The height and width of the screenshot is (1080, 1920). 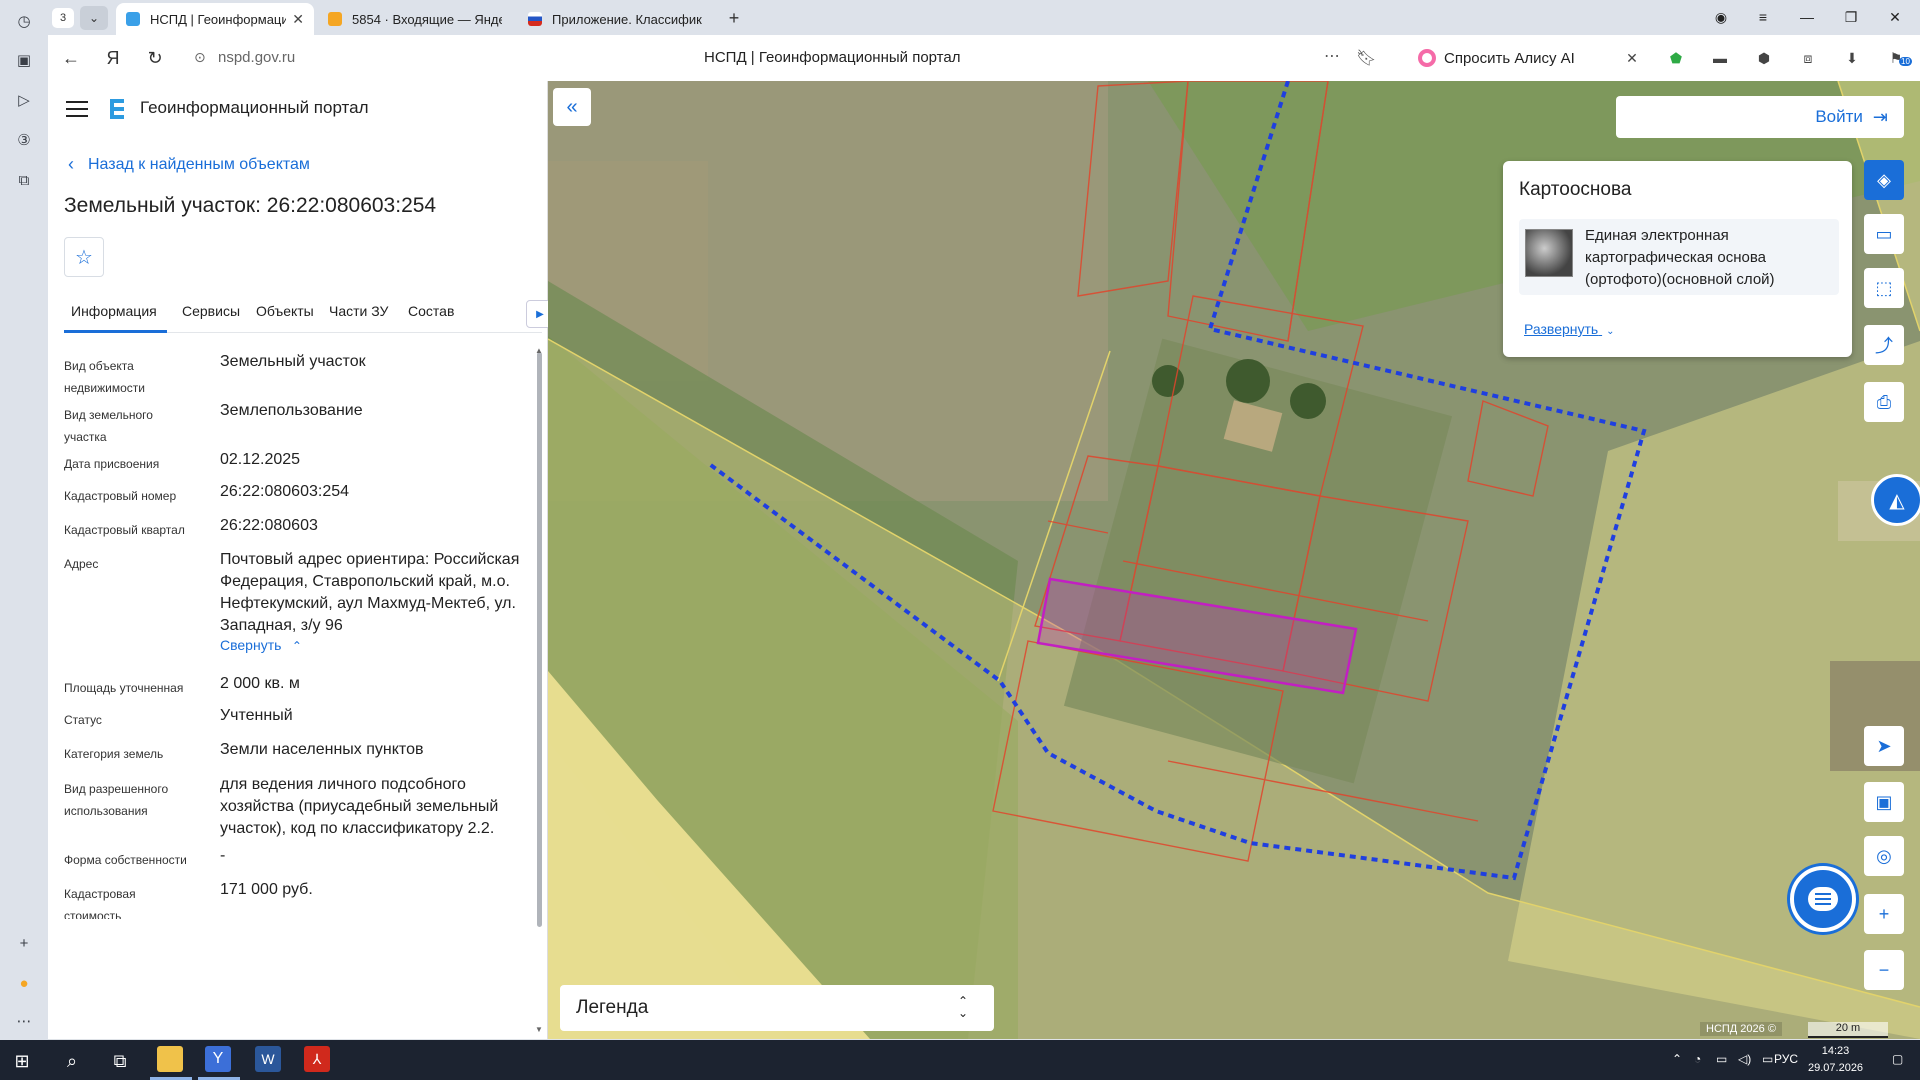 I want to click on zoom-in-button: +, so click(x=1884, y=914).